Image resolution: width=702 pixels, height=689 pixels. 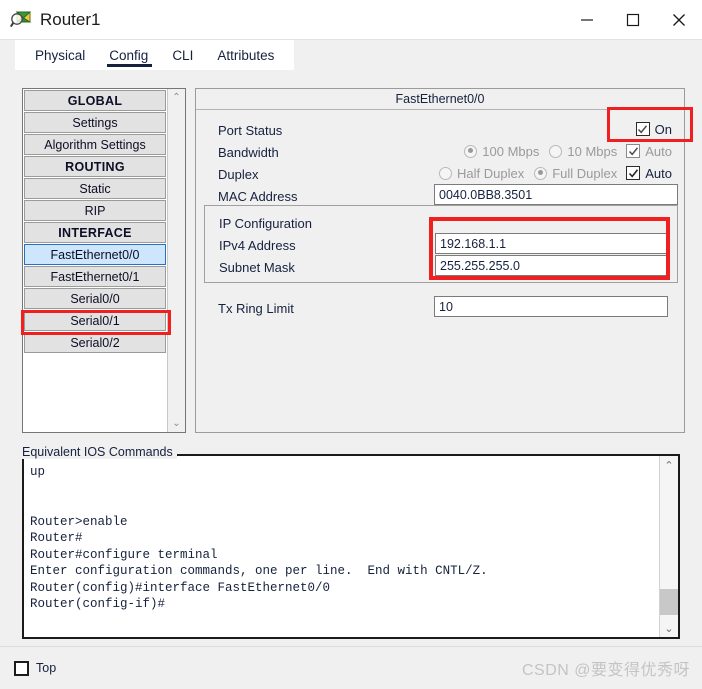 What do you see at coordinates (633, 151) in the screenshot?
I see `bandwidth-auto-checkbox` at bounding box center [633, 151].